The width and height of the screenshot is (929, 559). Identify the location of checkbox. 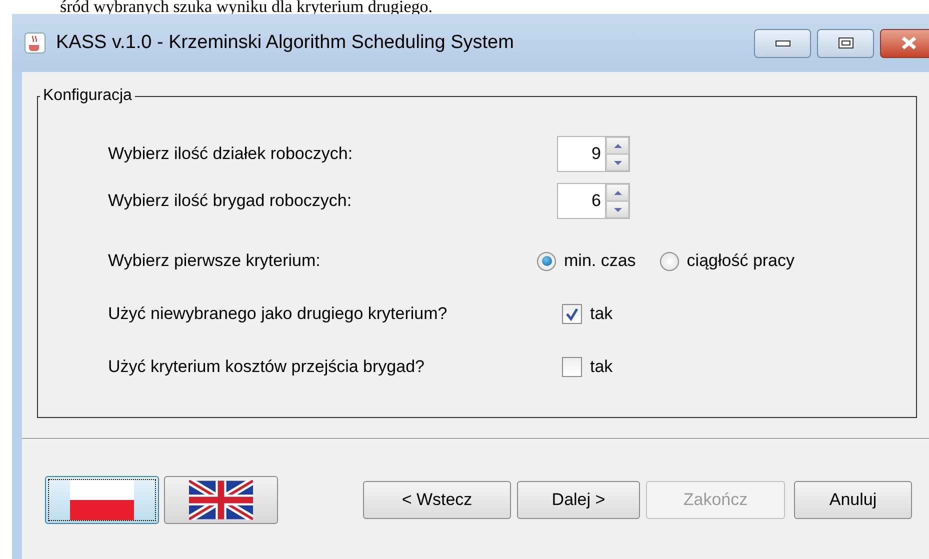
(572, 367).